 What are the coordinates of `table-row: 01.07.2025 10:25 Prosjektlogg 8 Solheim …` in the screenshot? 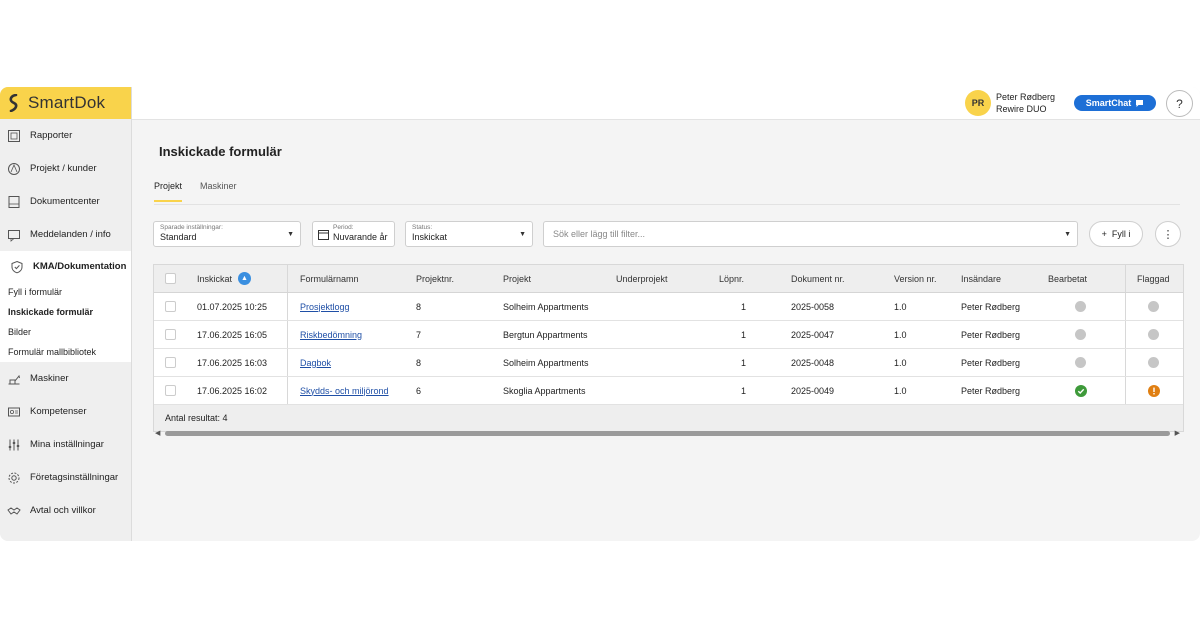 It's located at (668, 307).